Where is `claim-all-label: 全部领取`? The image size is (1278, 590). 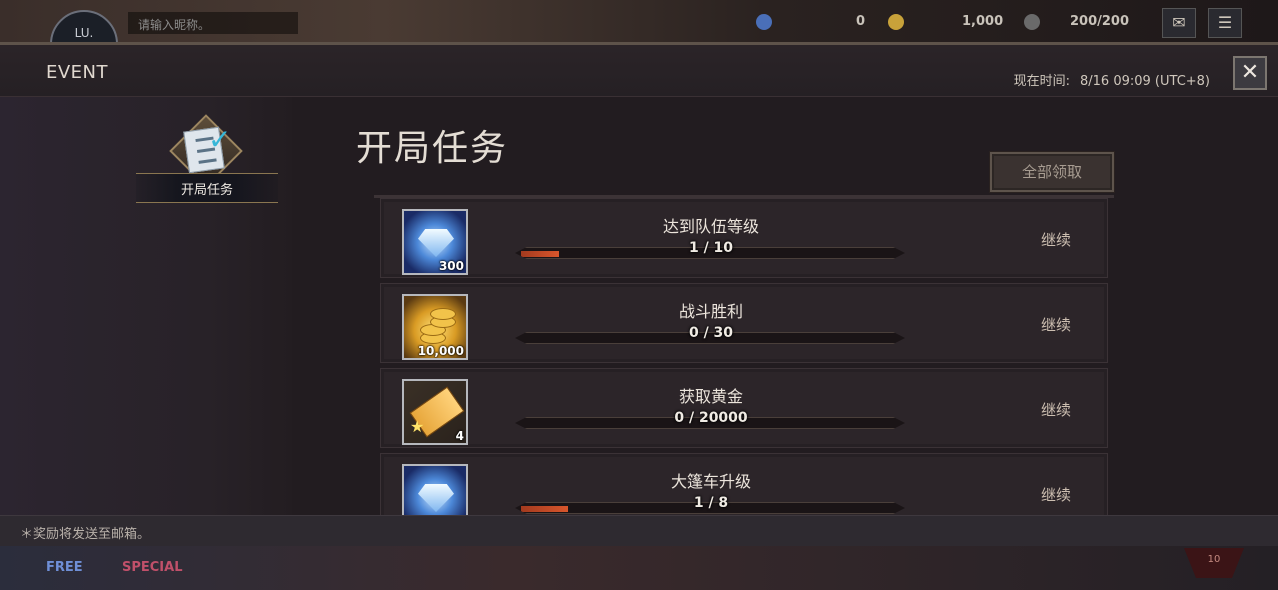
claim-all-label: 全部领取 is located at coordinates (1051, 172).